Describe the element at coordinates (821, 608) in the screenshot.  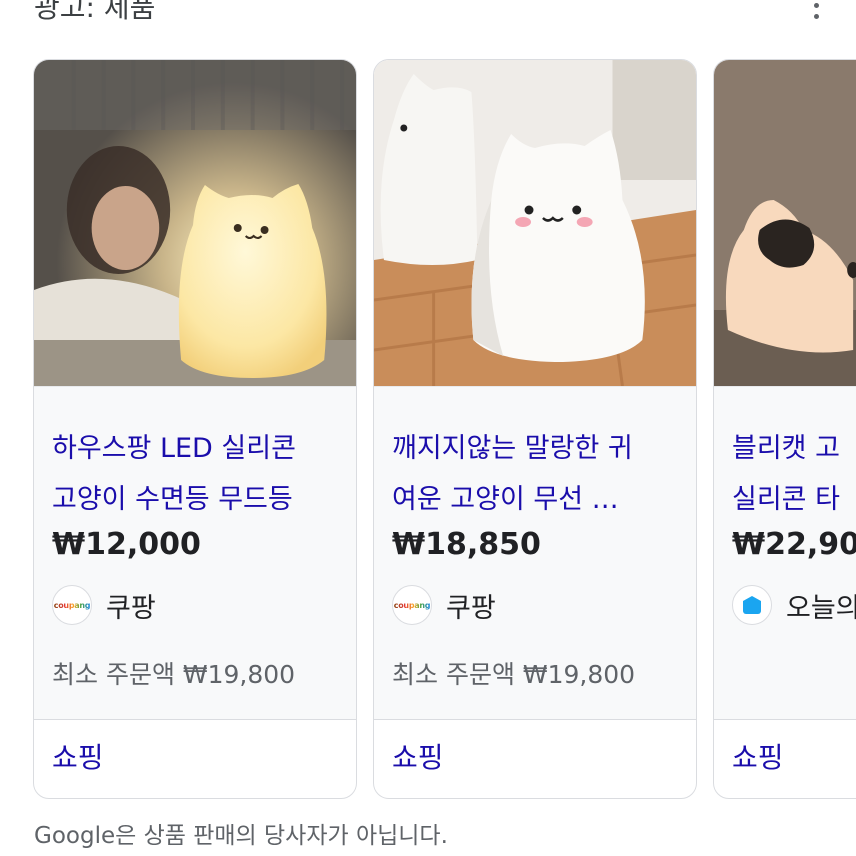
I see `merchant-name: 오늘의` at that location.